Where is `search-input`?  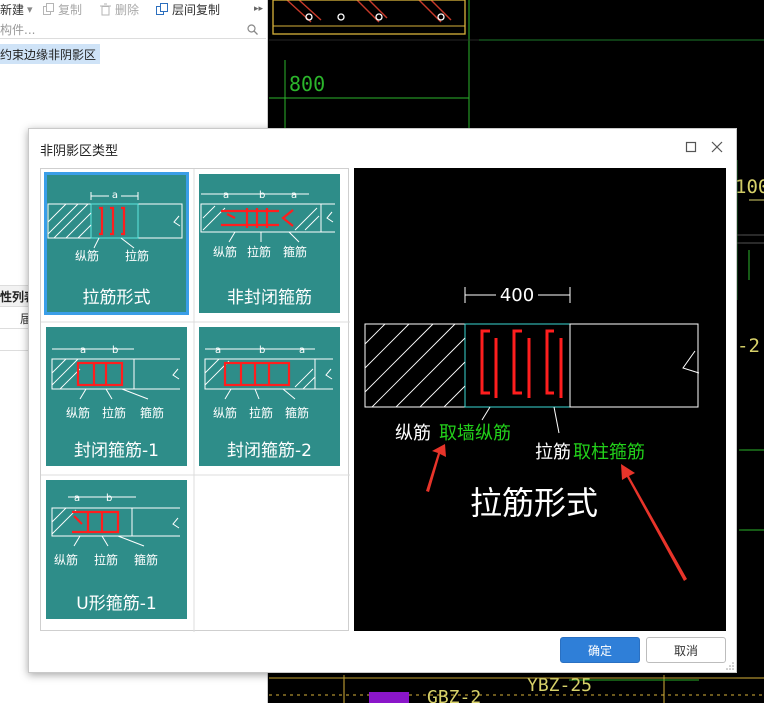 search-input is located at coordinates (120, 29).